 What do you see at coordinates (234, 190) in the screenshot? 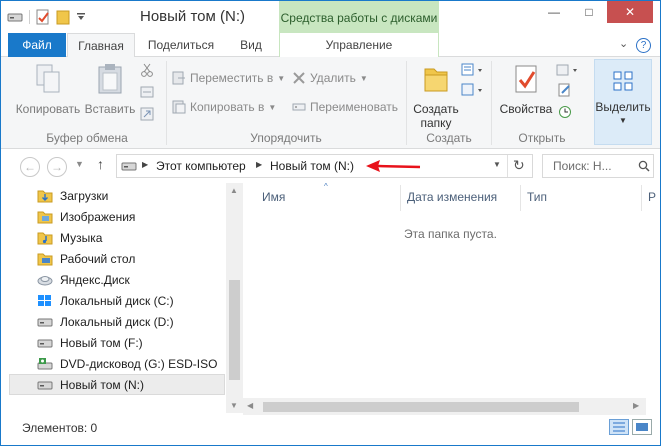
I see `scroll-up-arrow-icon: ▲` at bounding box center [234, 190].